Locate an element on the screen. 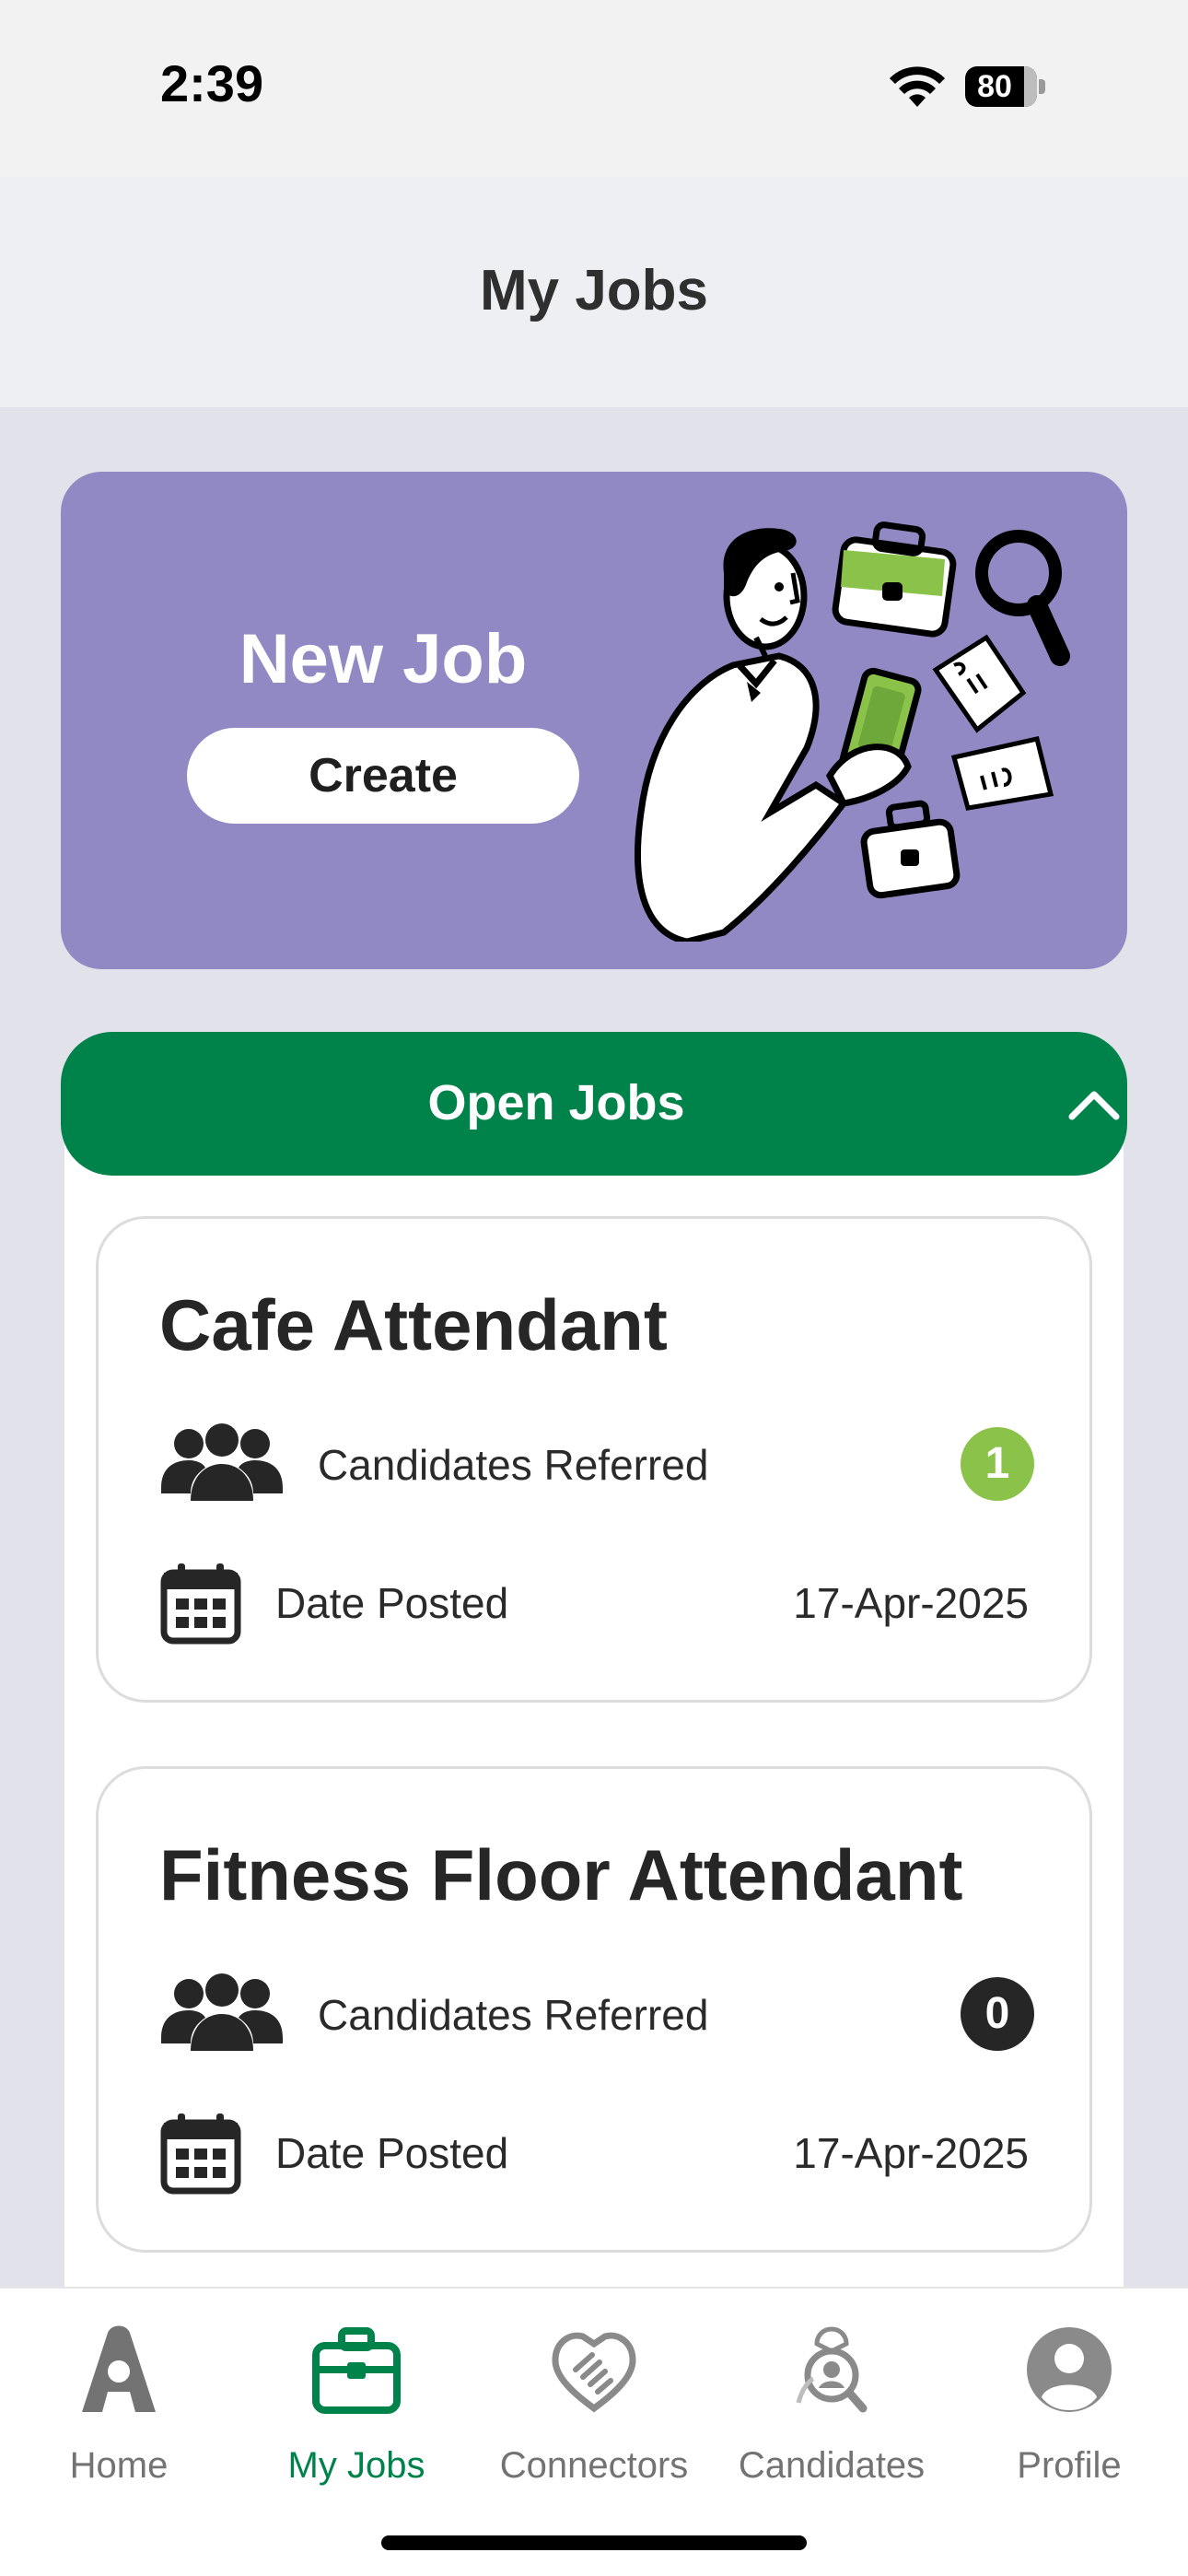  tab-home-label: Home is located at coordinates (119, 2465).